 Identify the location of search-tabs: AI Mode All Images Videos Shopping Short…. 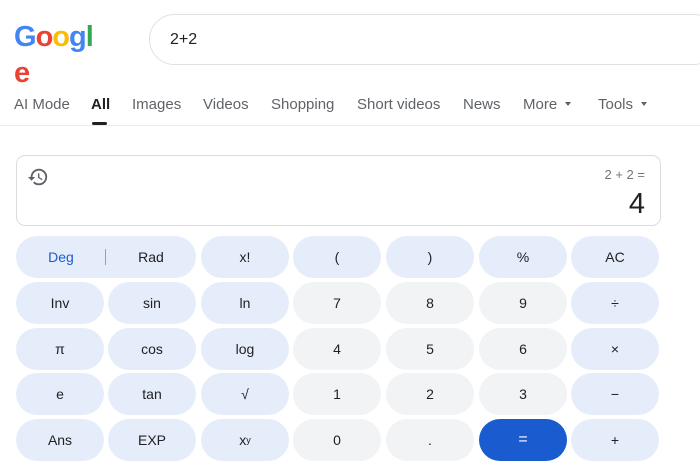
(350, 105).